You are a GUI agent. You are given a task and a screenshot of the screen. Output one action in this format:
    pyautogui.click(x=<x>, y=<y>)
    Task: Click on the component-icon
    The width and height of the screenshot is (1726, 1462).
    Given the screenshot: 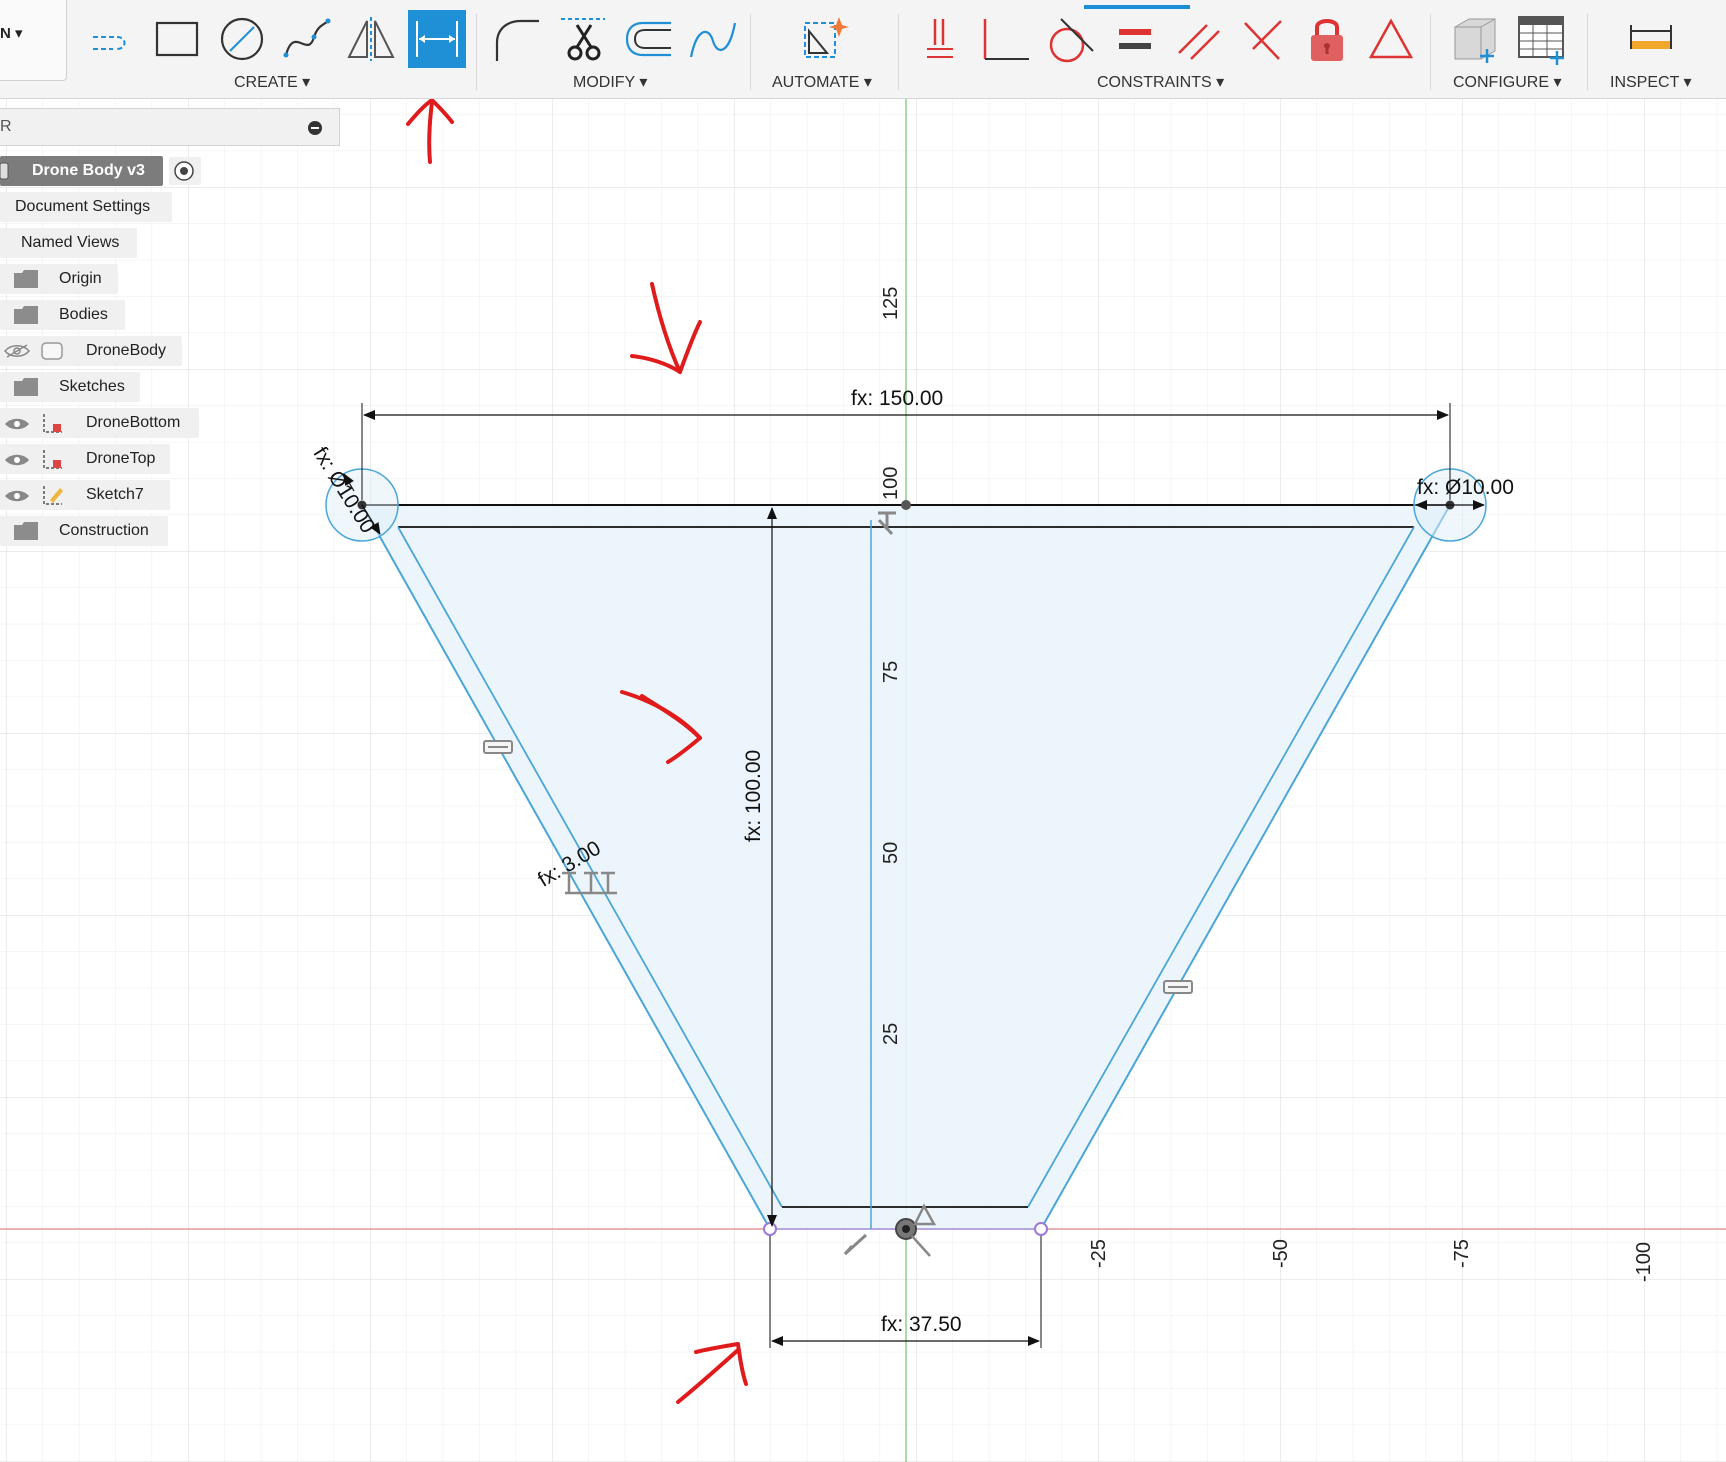 What is the action you would take?
    pyautogui.click(x=4, y=171)
    